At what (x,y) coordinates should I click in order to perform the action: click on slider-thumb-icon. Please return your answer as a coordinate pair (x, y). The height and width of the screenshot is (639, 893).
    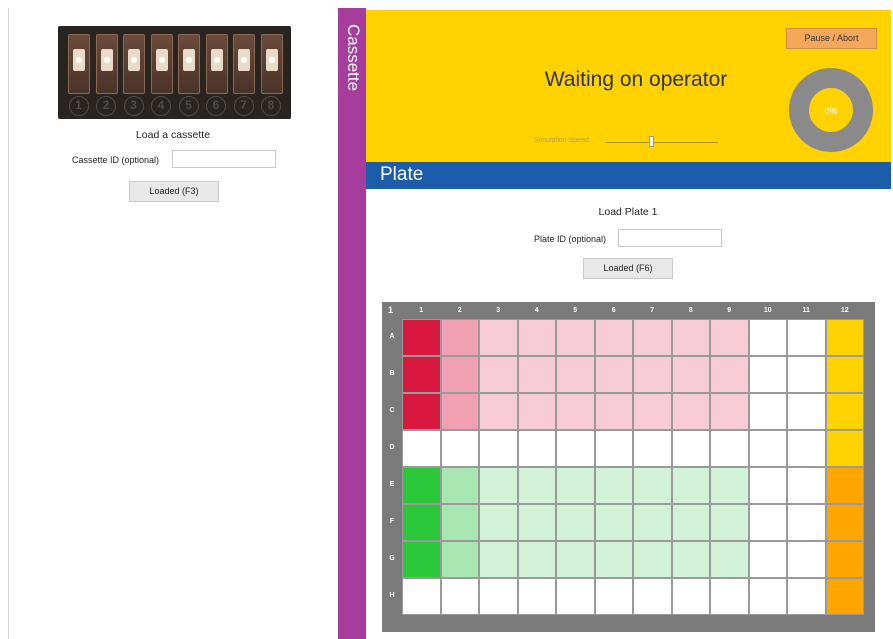
    Looking at the image, I should click on (651, 141).